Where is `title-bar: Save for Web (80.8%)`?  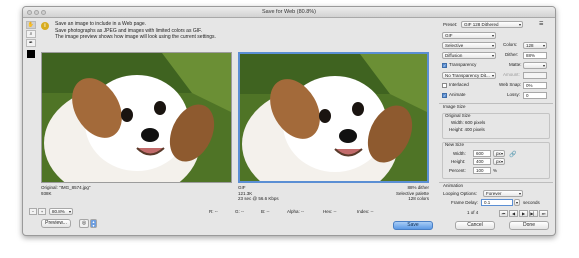
title-bar: Save for Web (80.8%) is located at coordinates (289, 12).